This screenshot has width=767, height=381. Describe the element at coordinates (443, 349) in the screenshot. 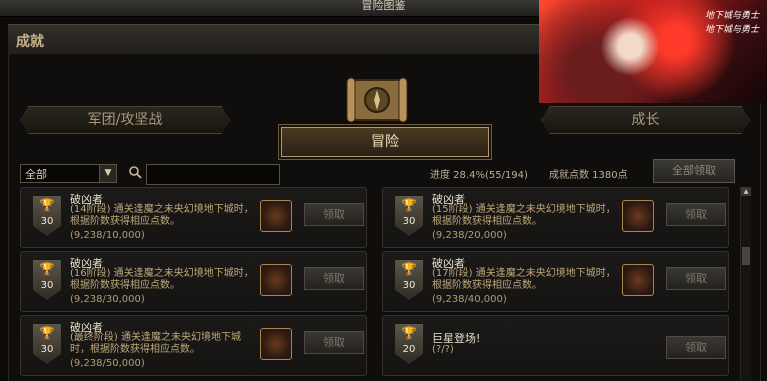

I see `achievement-desc: (?/?)` at that location.